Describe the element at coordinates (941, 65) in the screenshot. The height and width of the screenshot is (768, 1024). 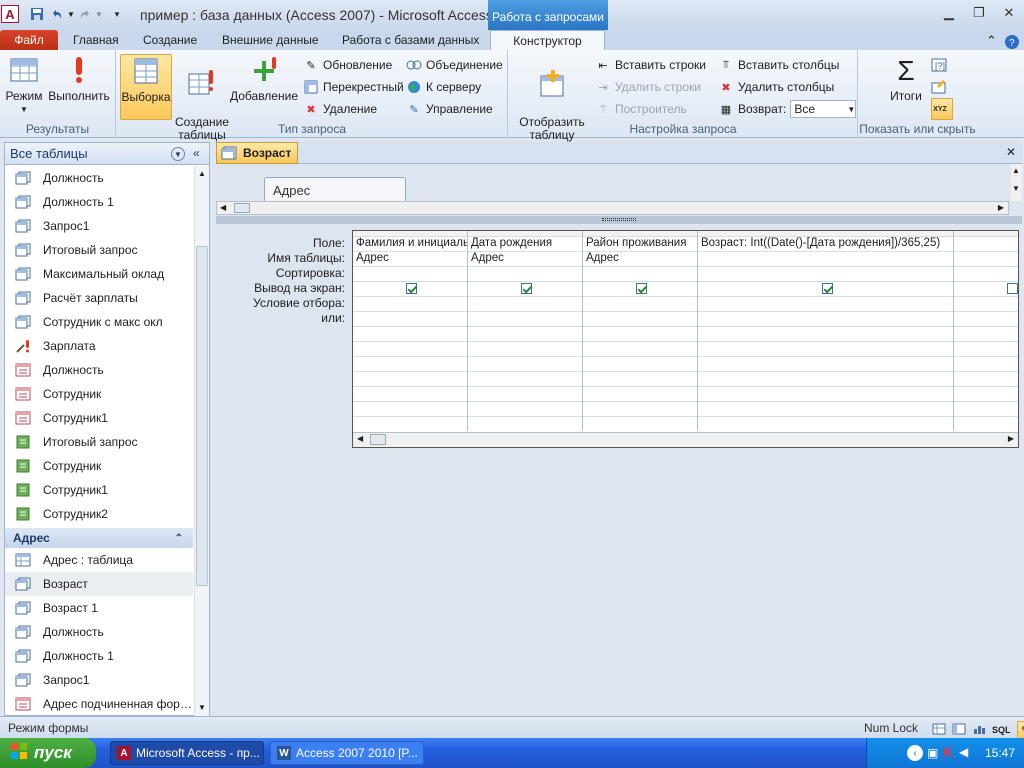
I see `parameters-button: [?]` at that location.